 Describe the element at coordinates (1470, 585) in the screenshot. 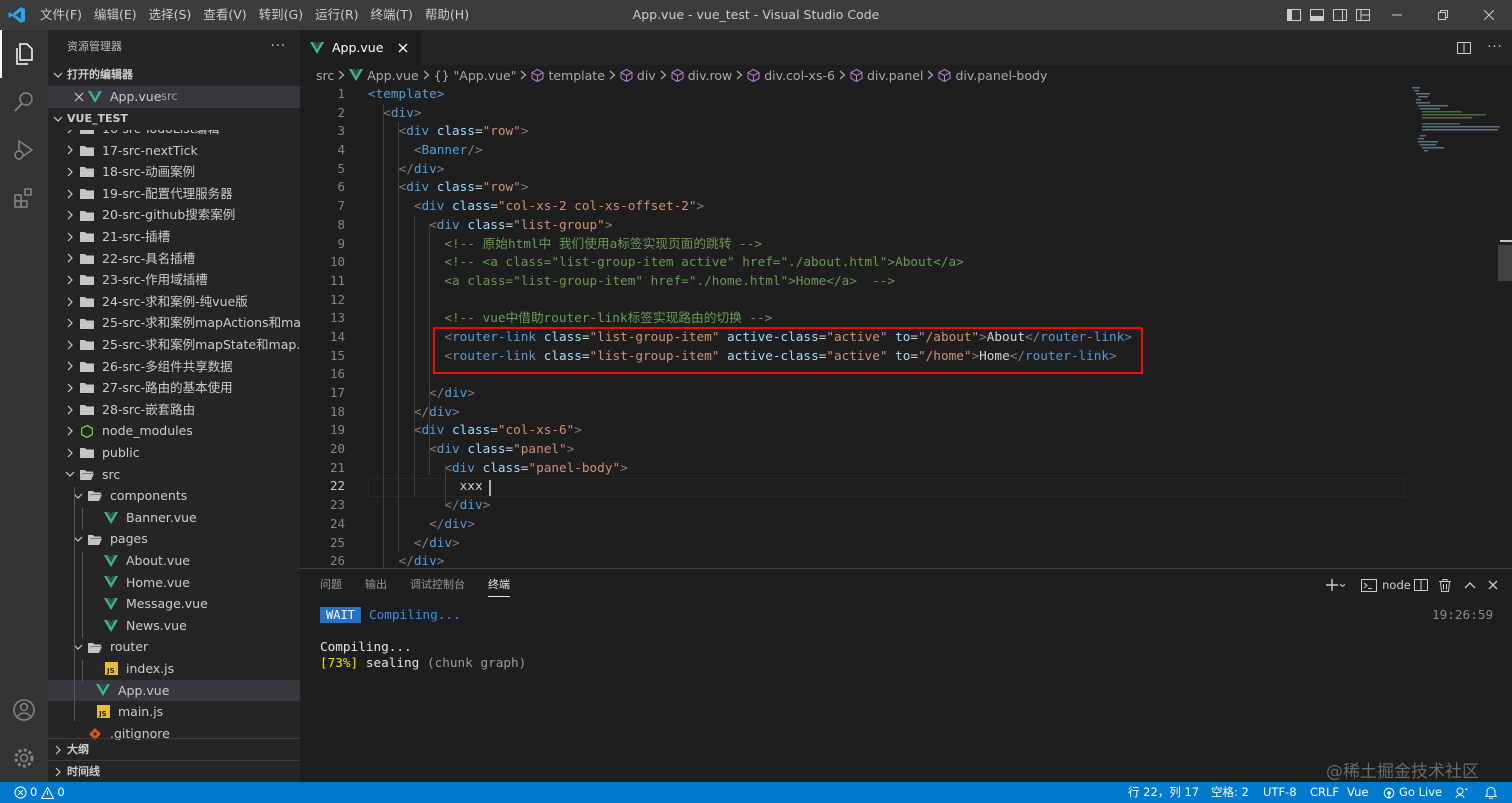

I see `maximize-panel-icon` at that location.